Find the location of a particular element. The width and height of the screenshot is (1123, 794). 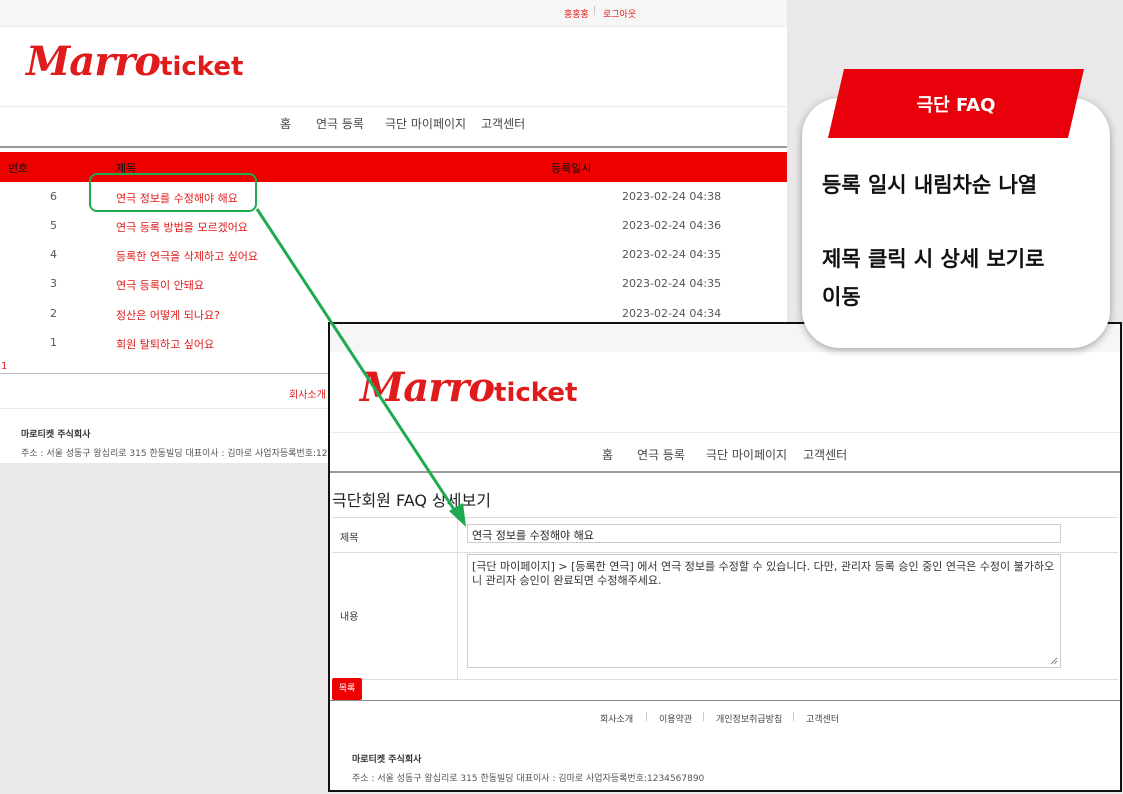

callout-line: 이동 is located at coordinates (841, 297).